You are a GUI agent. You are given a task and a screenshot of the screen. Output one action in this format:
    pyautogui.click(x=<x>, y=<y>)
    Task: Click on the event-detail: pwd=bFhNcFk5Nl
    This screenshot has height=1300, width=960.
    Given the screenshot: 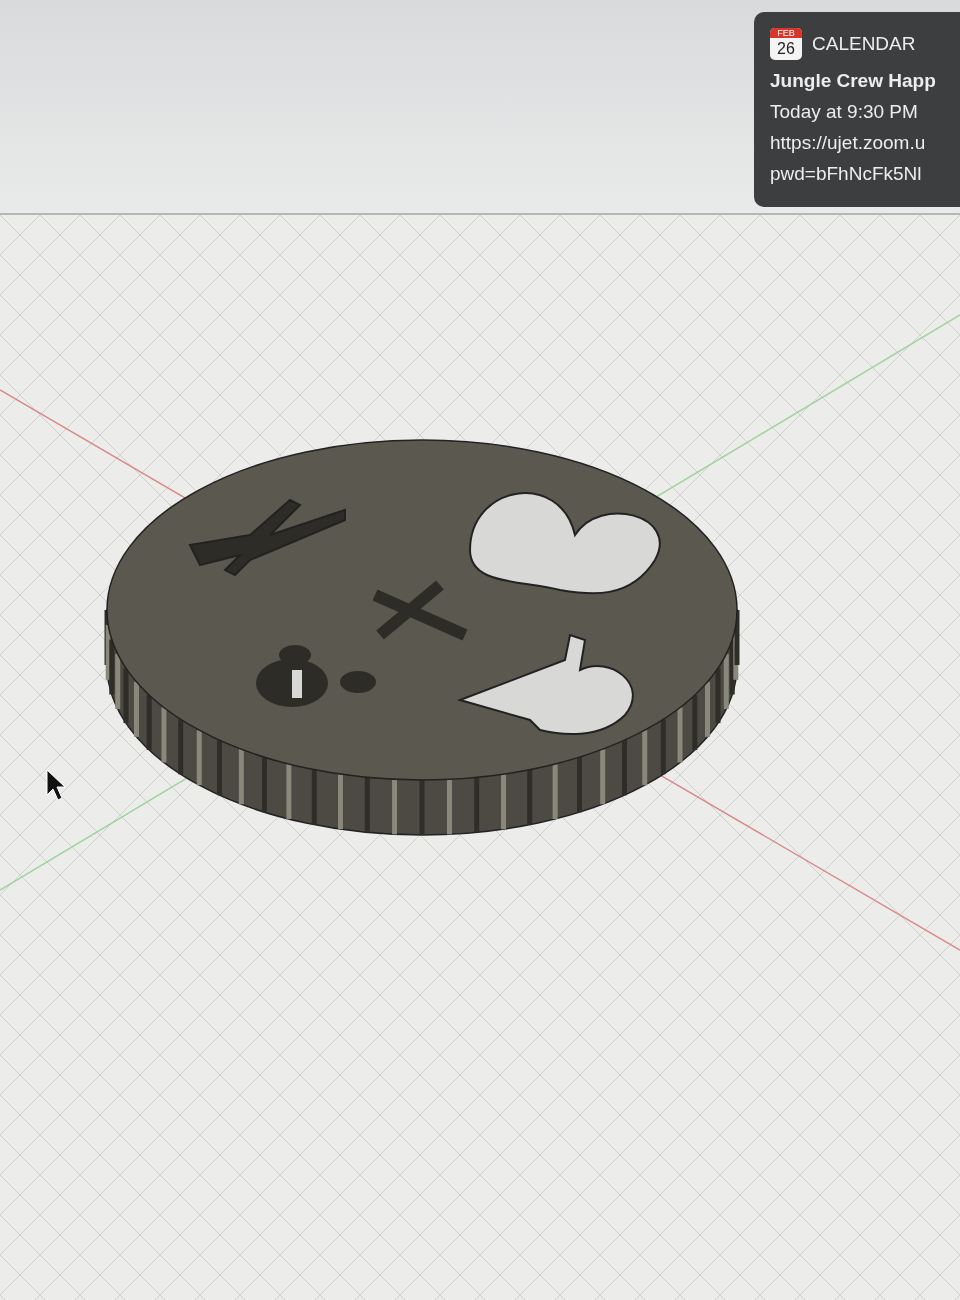 What is the action you would take?
    pyautogui.click(x=846, y=174)
    